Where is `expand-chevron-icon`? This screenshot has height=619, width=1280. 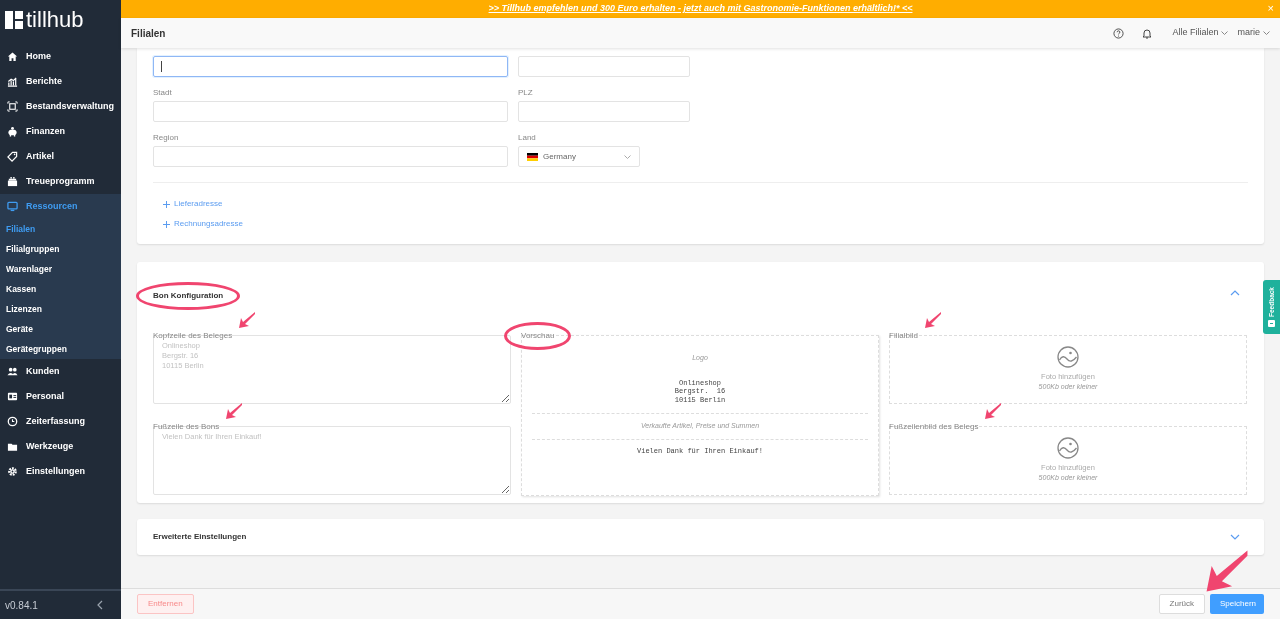
expand-chevron-icon is located at coordinates (1235, 537).